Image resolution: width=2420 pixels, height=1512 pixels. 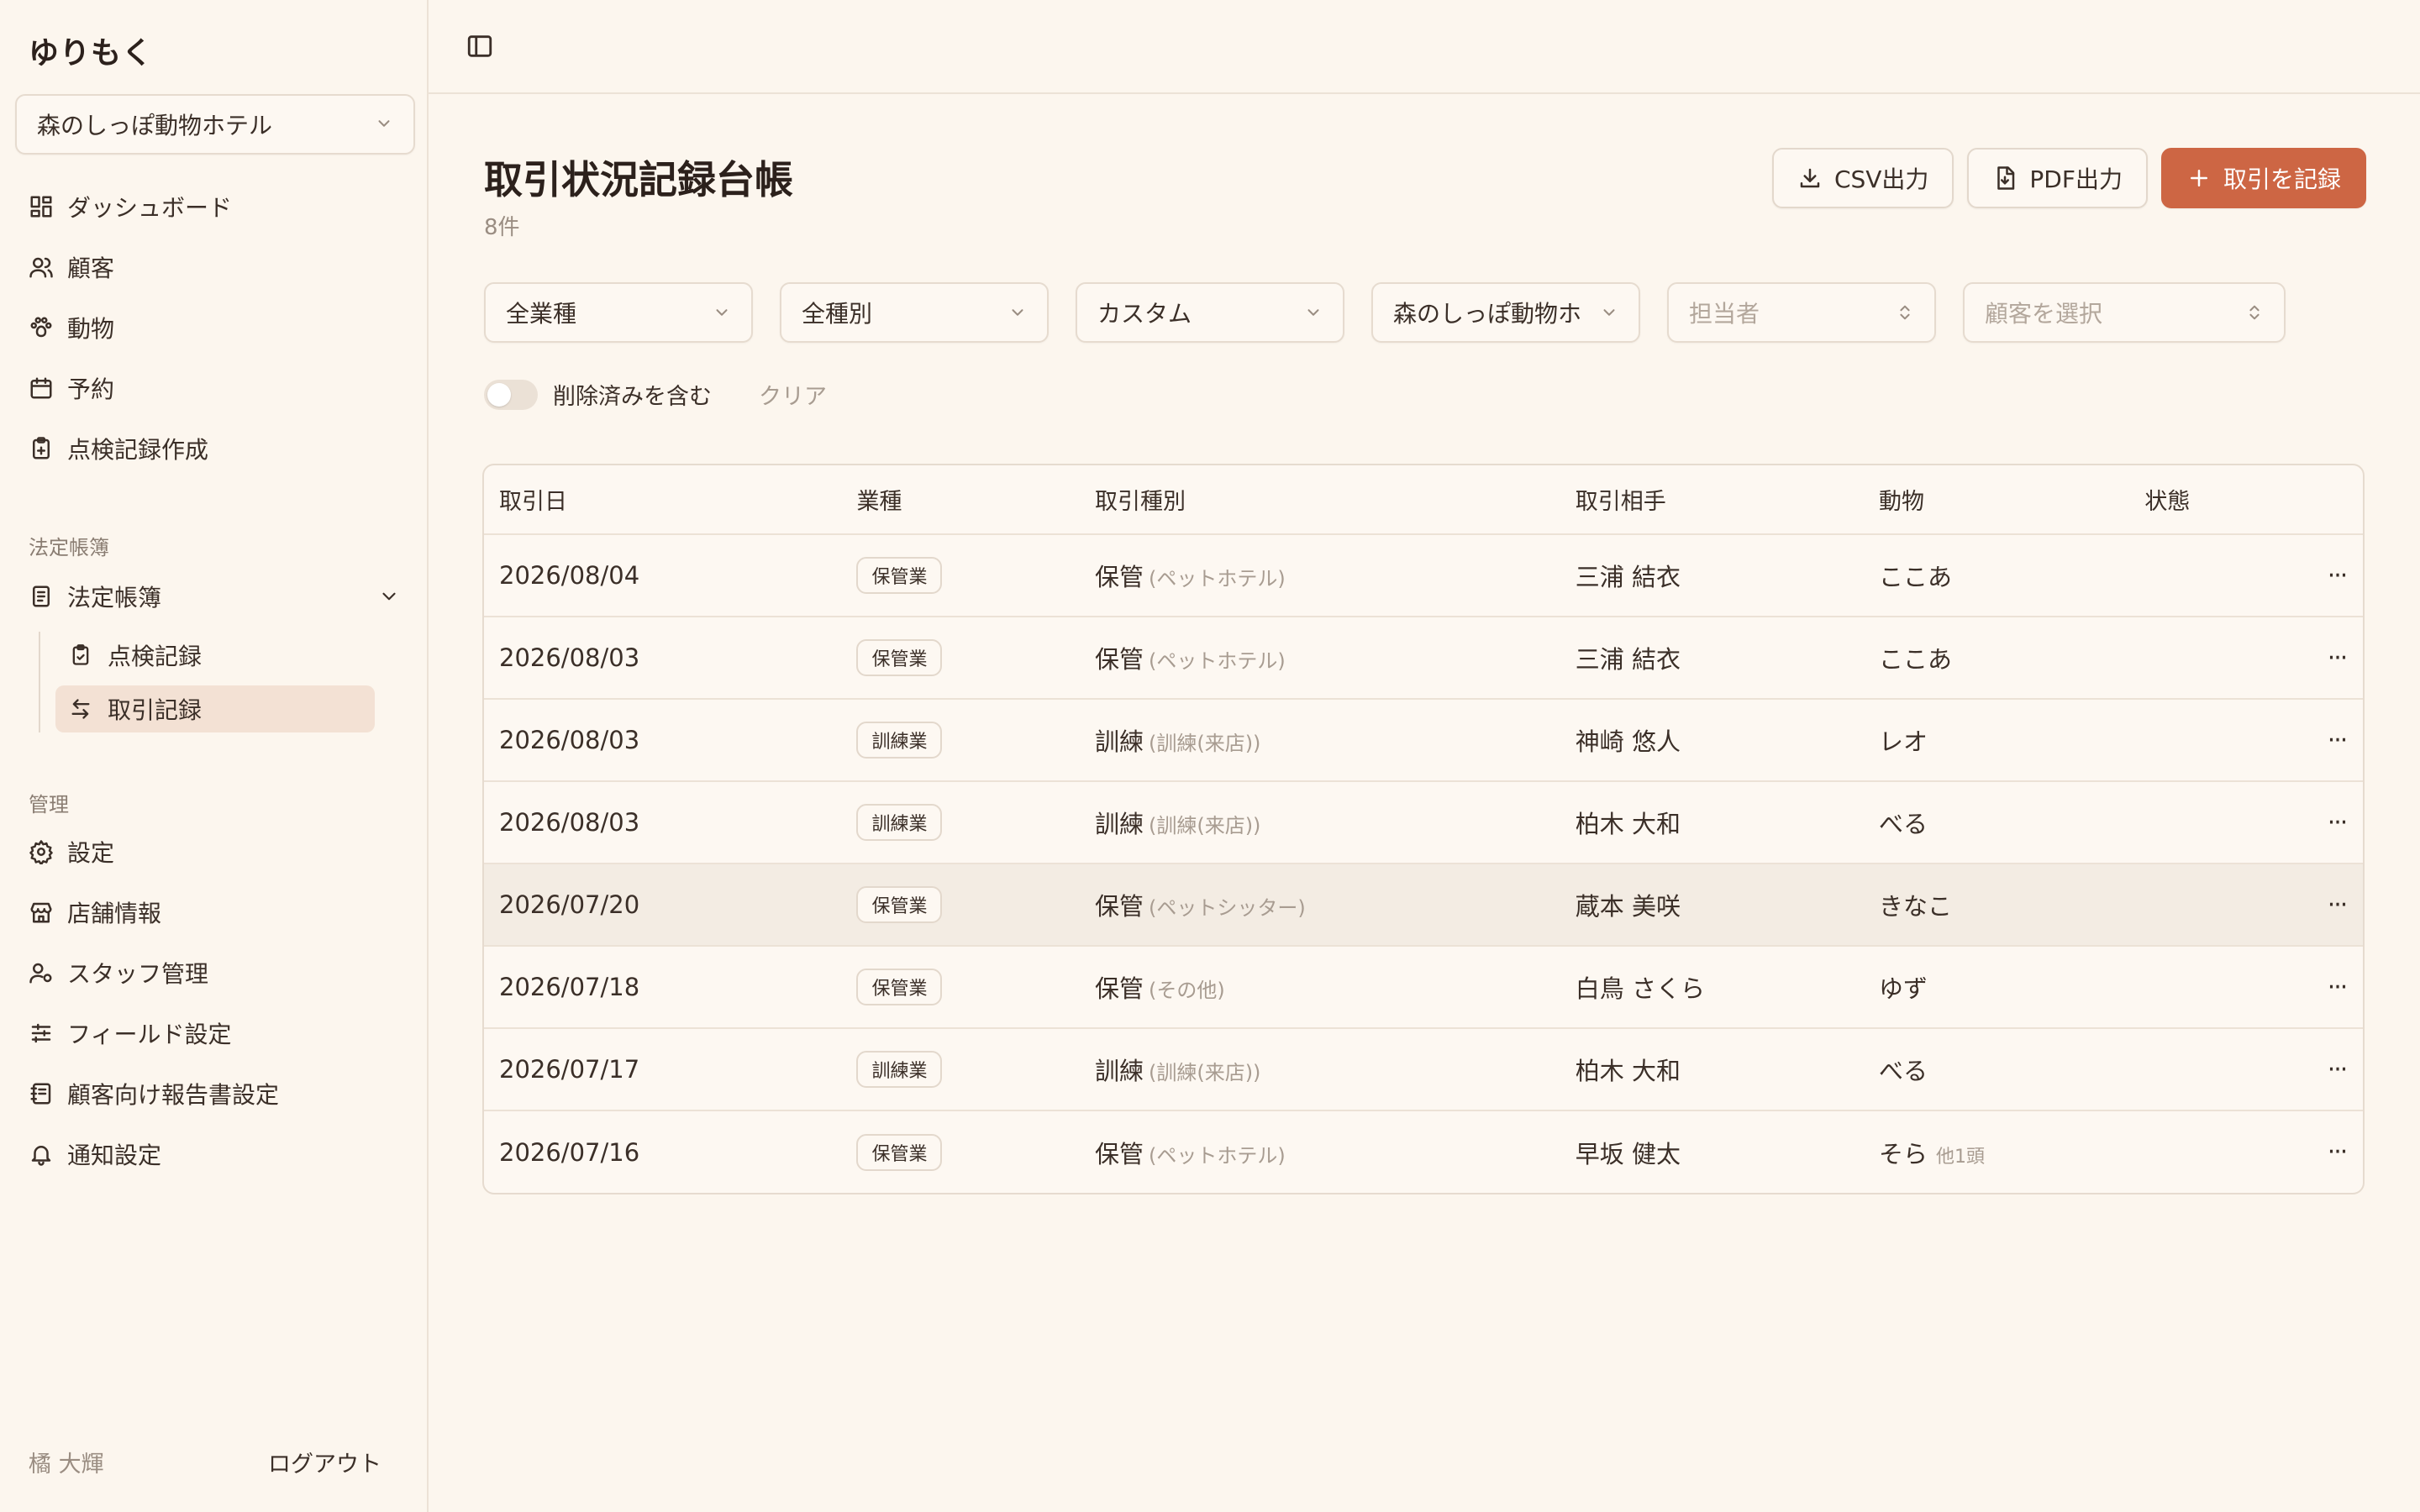 I want to click on nav-transaction-records: 取引記録, so click(x=215, y=708).